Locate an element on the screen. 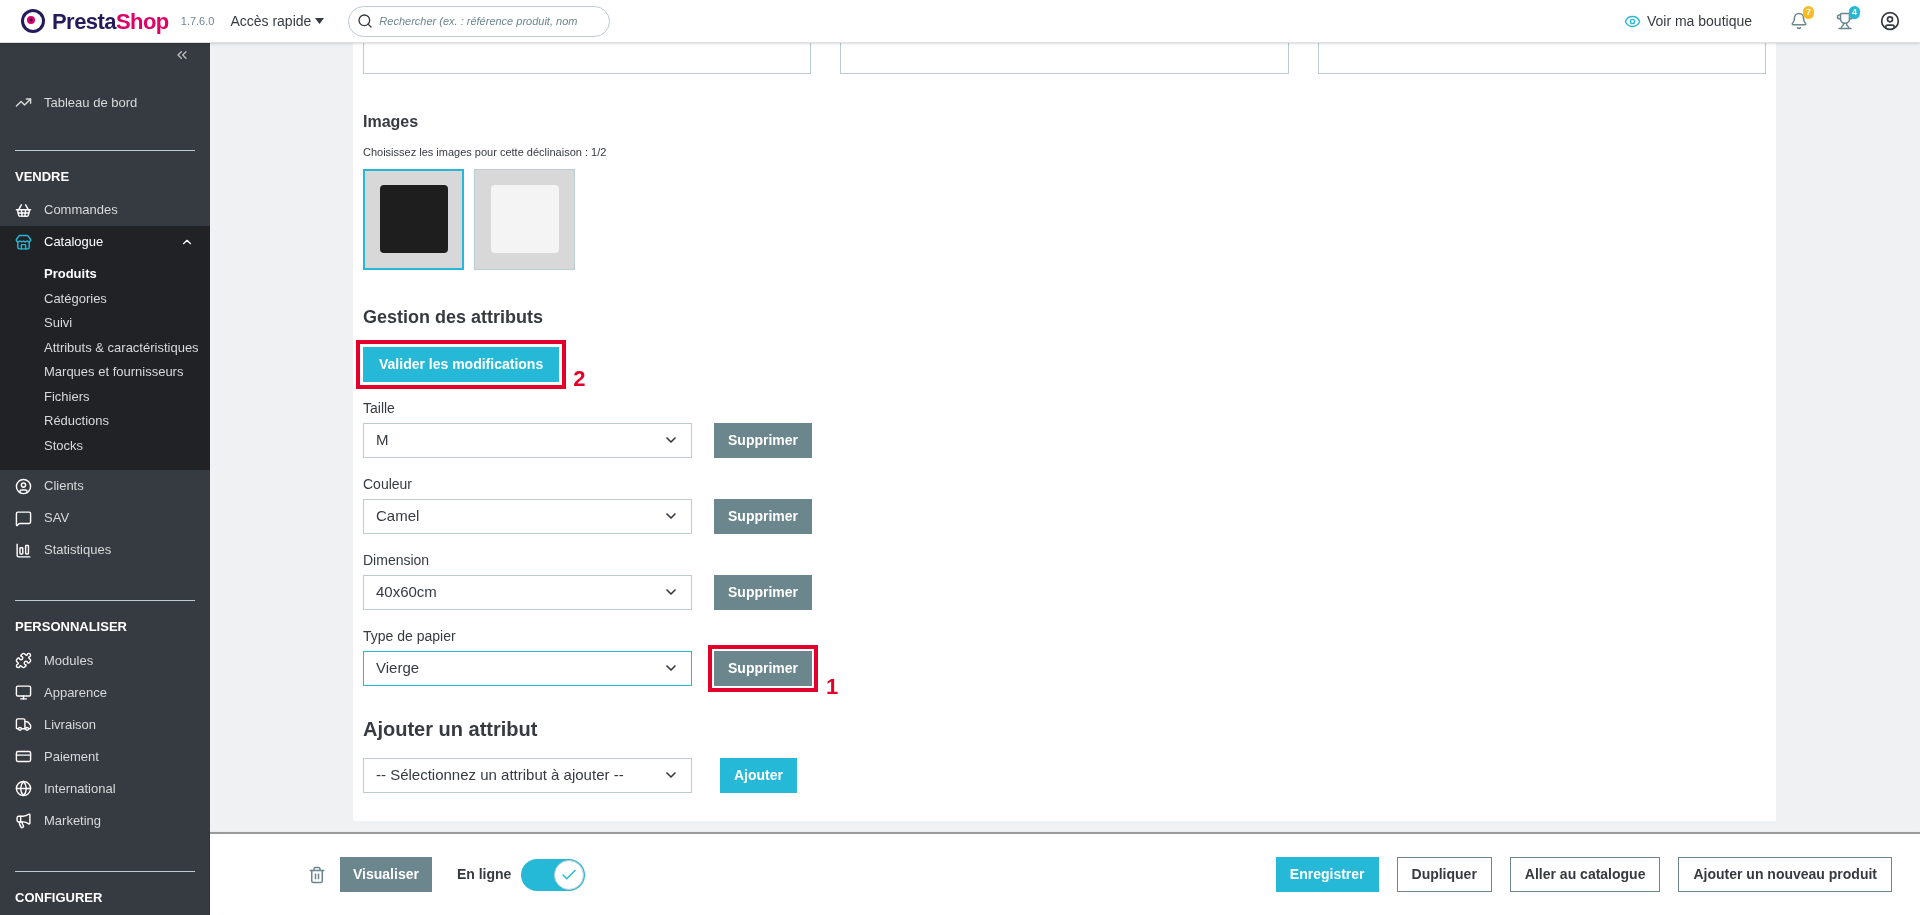 The width and height of the screenshot is (1920, 915). field-label: Couleur is located at coordinates (388, 484).